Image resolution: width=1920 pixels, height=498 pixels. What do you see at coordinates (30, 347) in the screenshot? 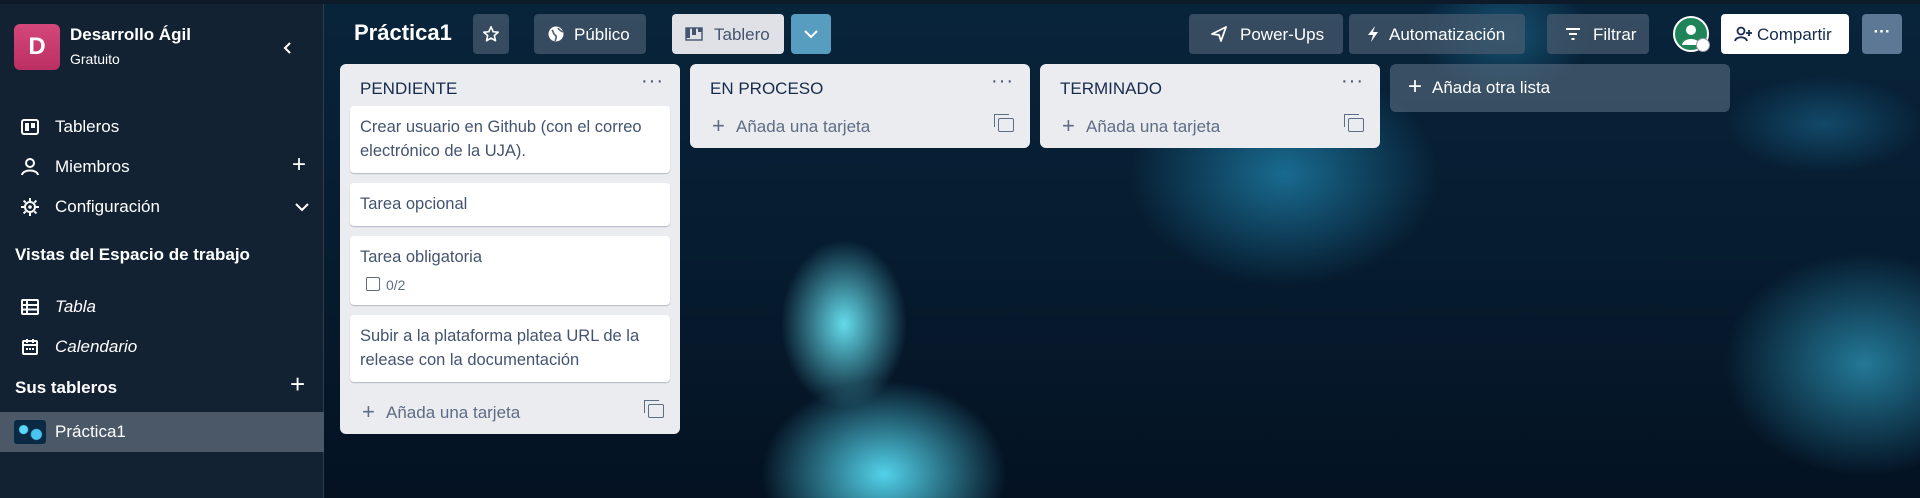
I see `calendar-icon` at bounding box center [30, 347].